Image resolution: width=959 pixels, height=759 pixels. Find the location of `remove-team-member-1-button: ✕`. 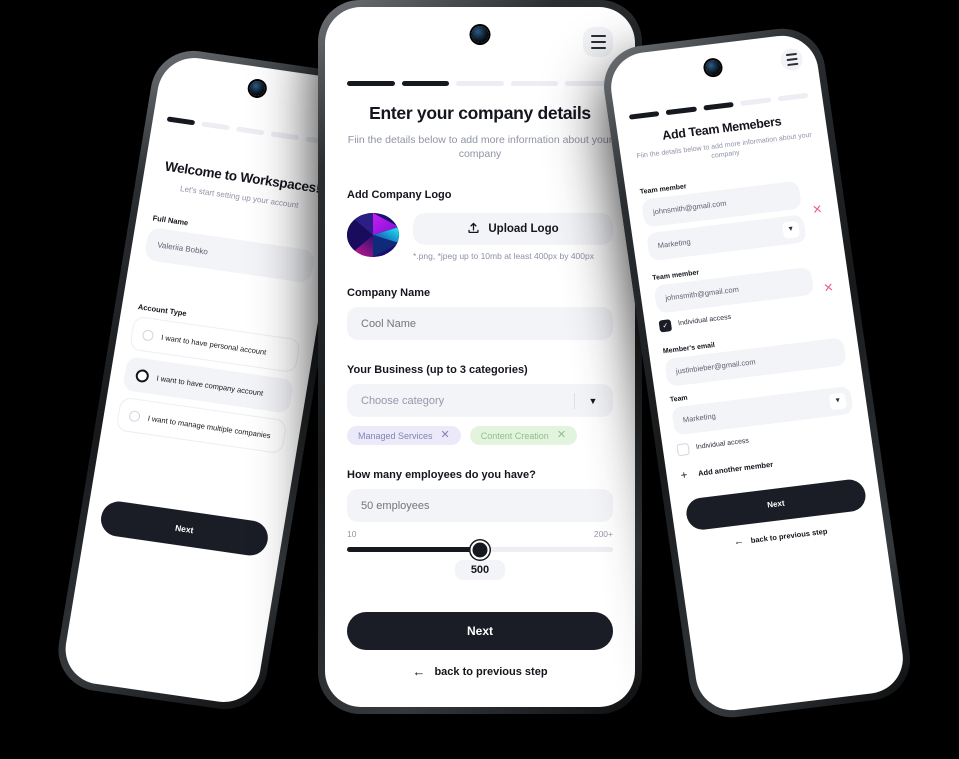

remove-team-member-1-button: ✕ is located at coordinates (817, 209).